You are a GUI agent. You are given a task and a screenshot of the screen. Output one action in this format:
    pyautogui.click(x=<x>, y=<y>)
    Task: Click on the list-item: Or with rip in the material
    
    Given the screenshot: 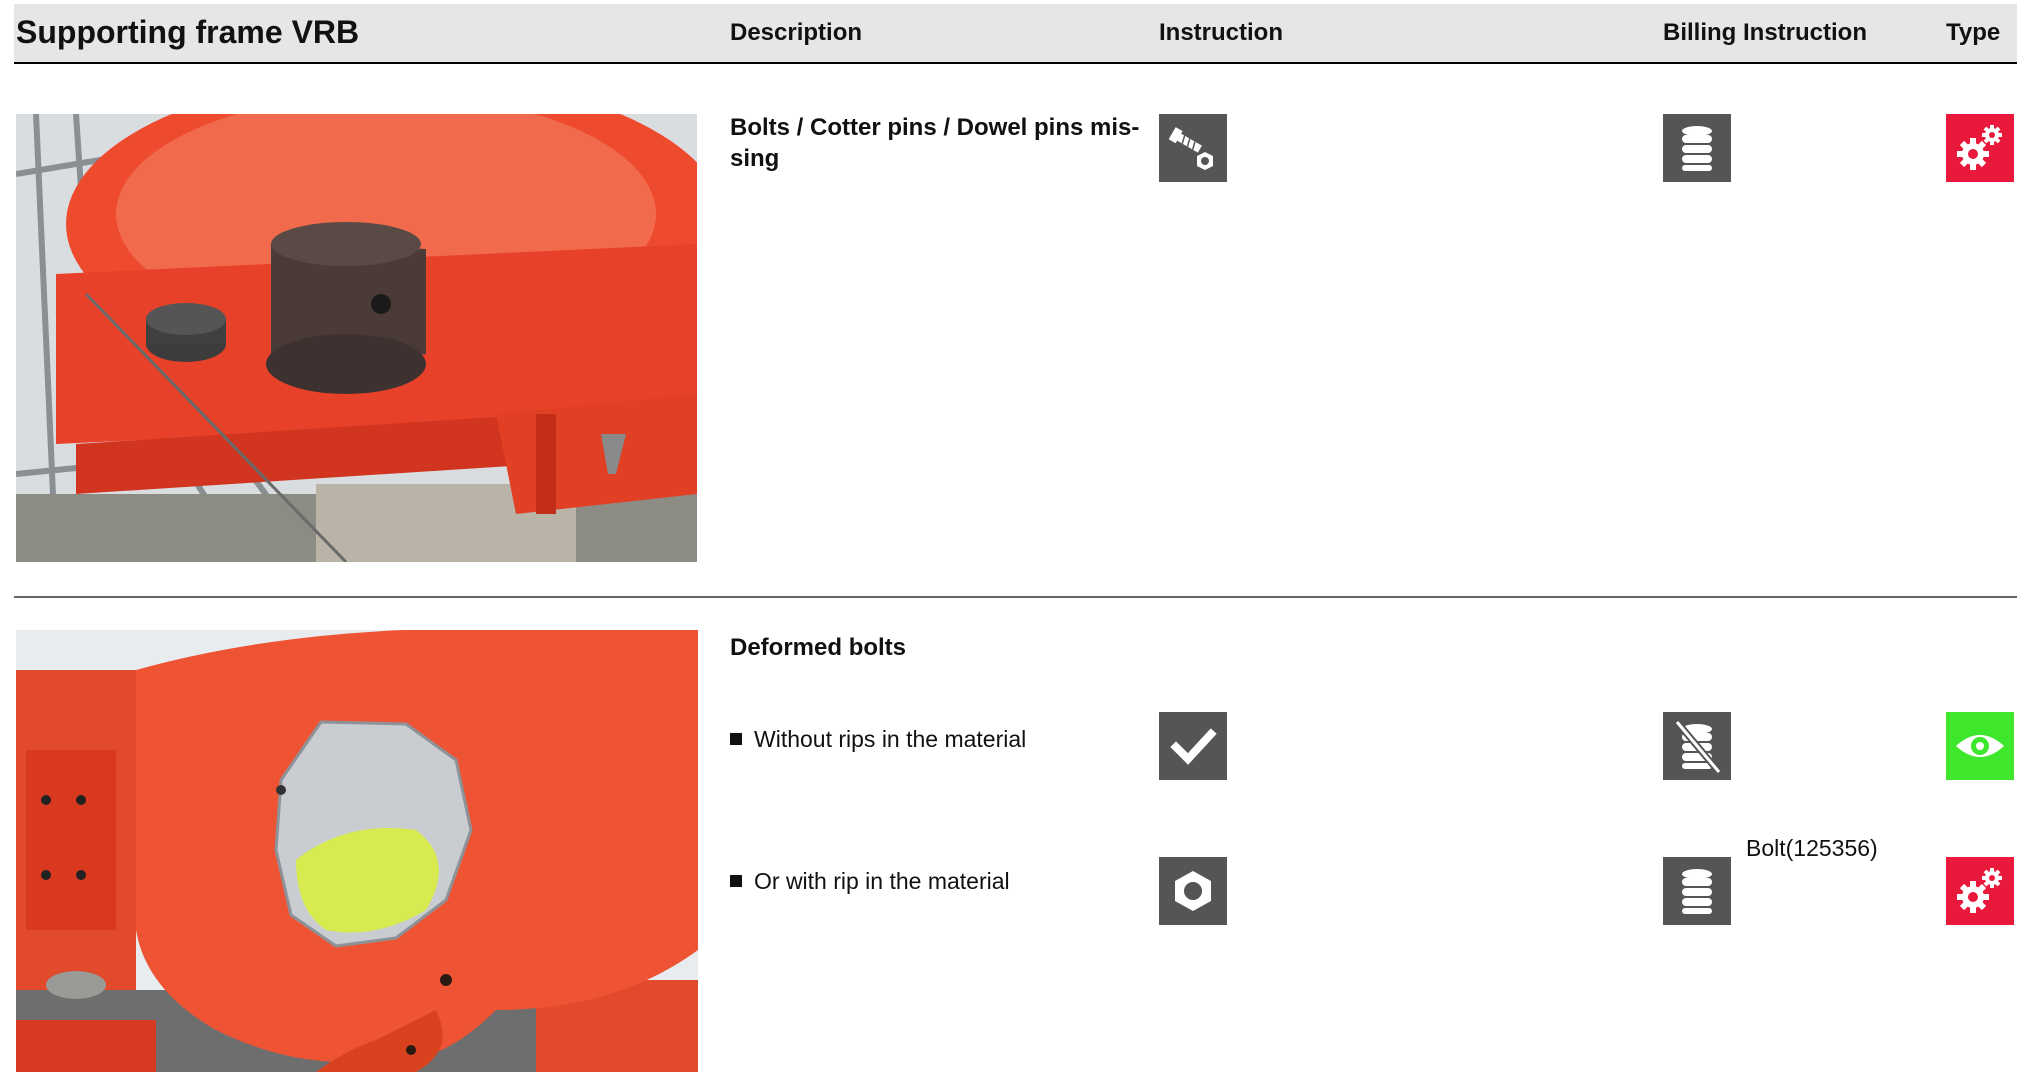 What is the action you would take?
    pyautogui.click(x=870, y=881)
    